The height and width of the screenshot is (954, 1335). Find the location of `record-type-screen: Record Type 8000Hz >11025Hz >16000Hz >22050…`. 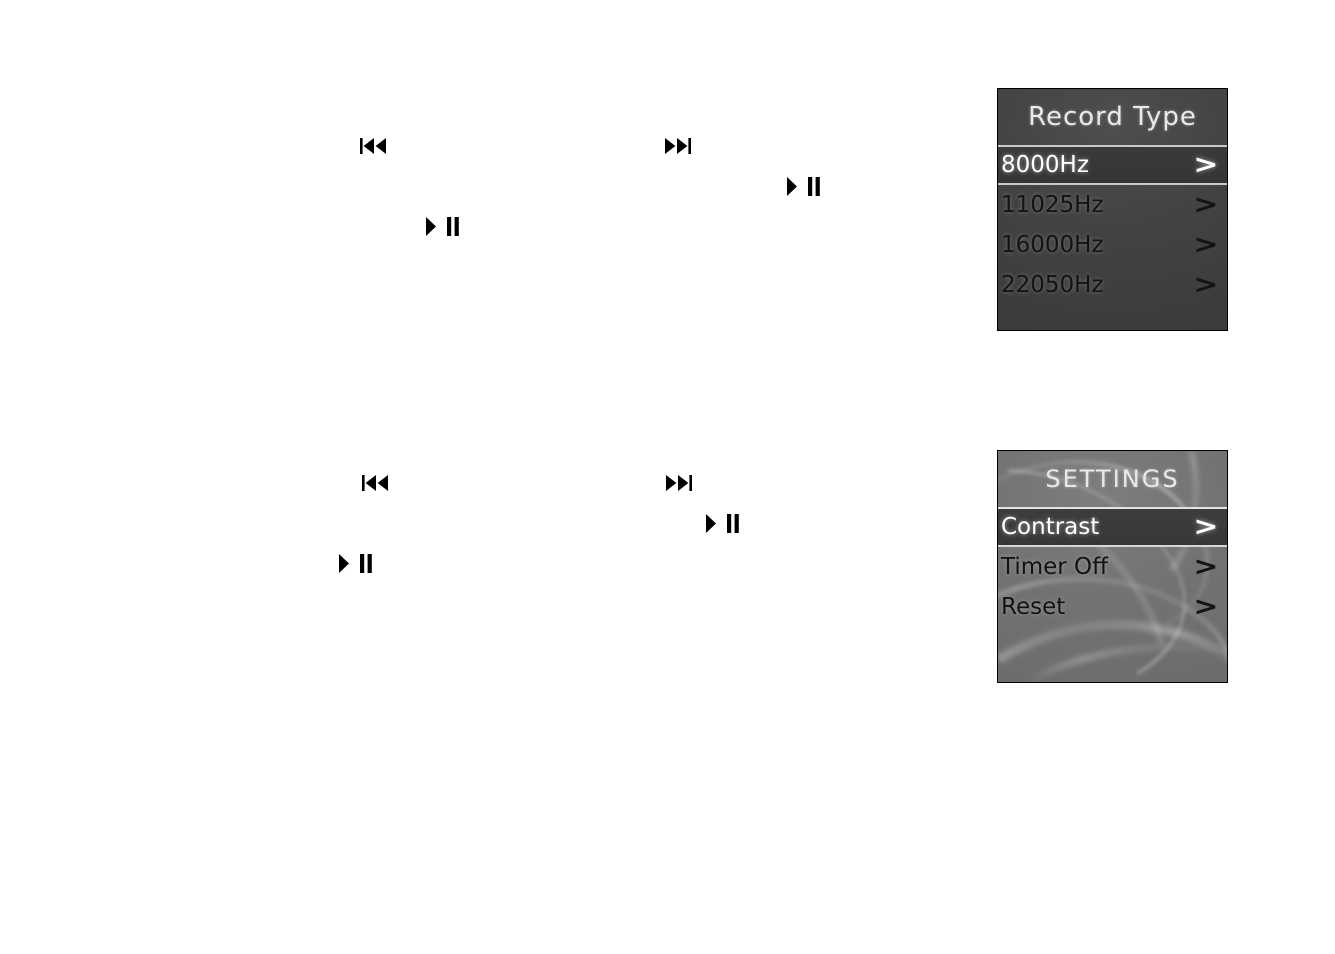

record-type-screen: Record Type 8000Hz >11025Hz >16000Hz >22050… is located at coordinates (1112, 209).